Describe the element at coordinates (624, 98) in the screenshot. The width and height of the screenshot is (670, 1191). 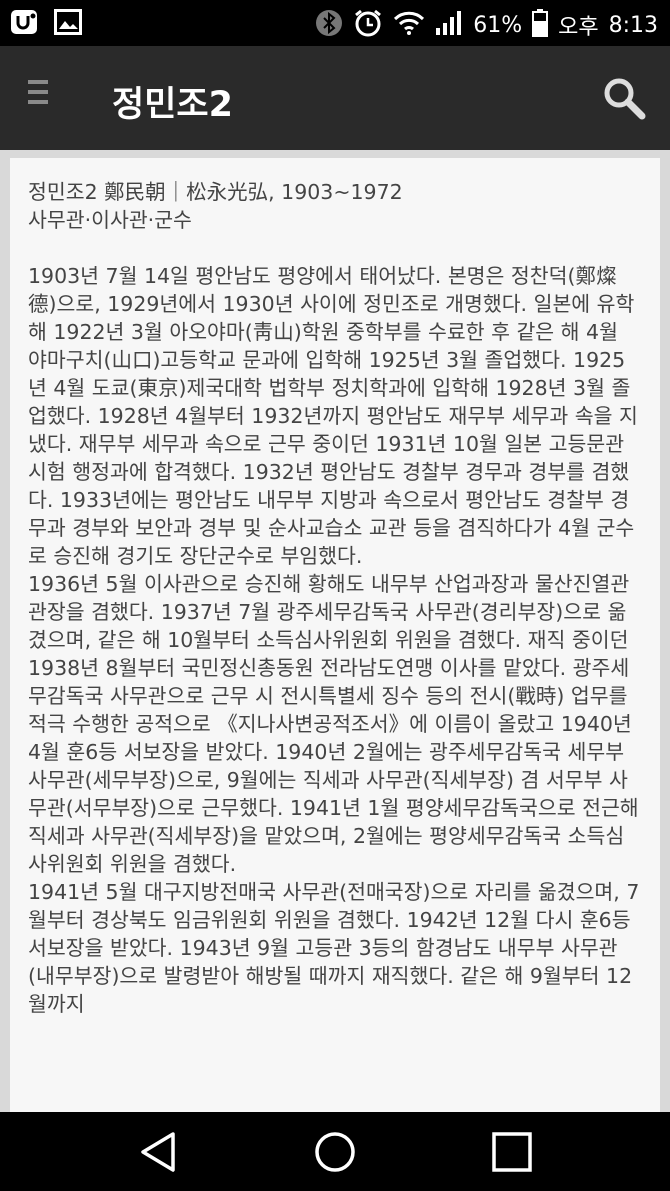
I see `search-icon` at that location.